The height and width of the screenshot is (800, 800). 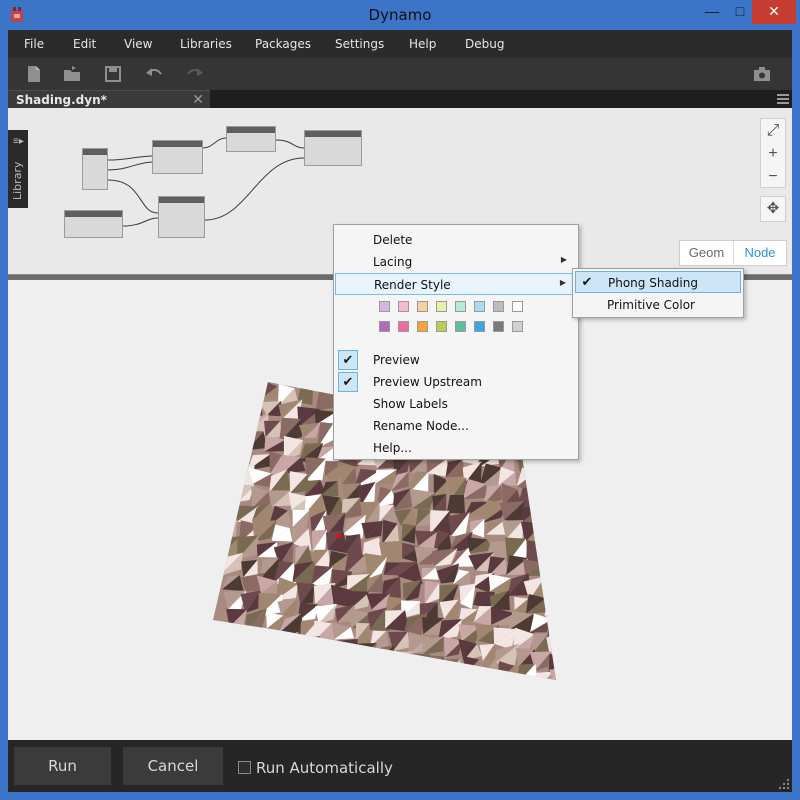 I want to click on camera-icon, so click(x=762, y=74).